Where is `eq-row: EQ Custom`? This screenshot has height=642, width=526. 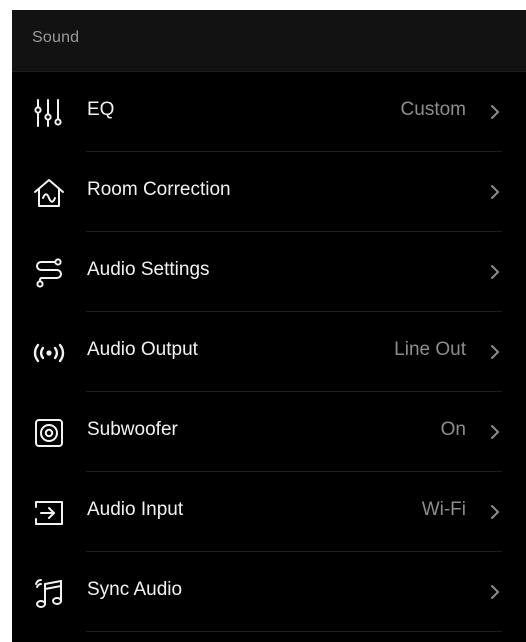
eq-row: EQ Custom is located at coordinates (269, 112).